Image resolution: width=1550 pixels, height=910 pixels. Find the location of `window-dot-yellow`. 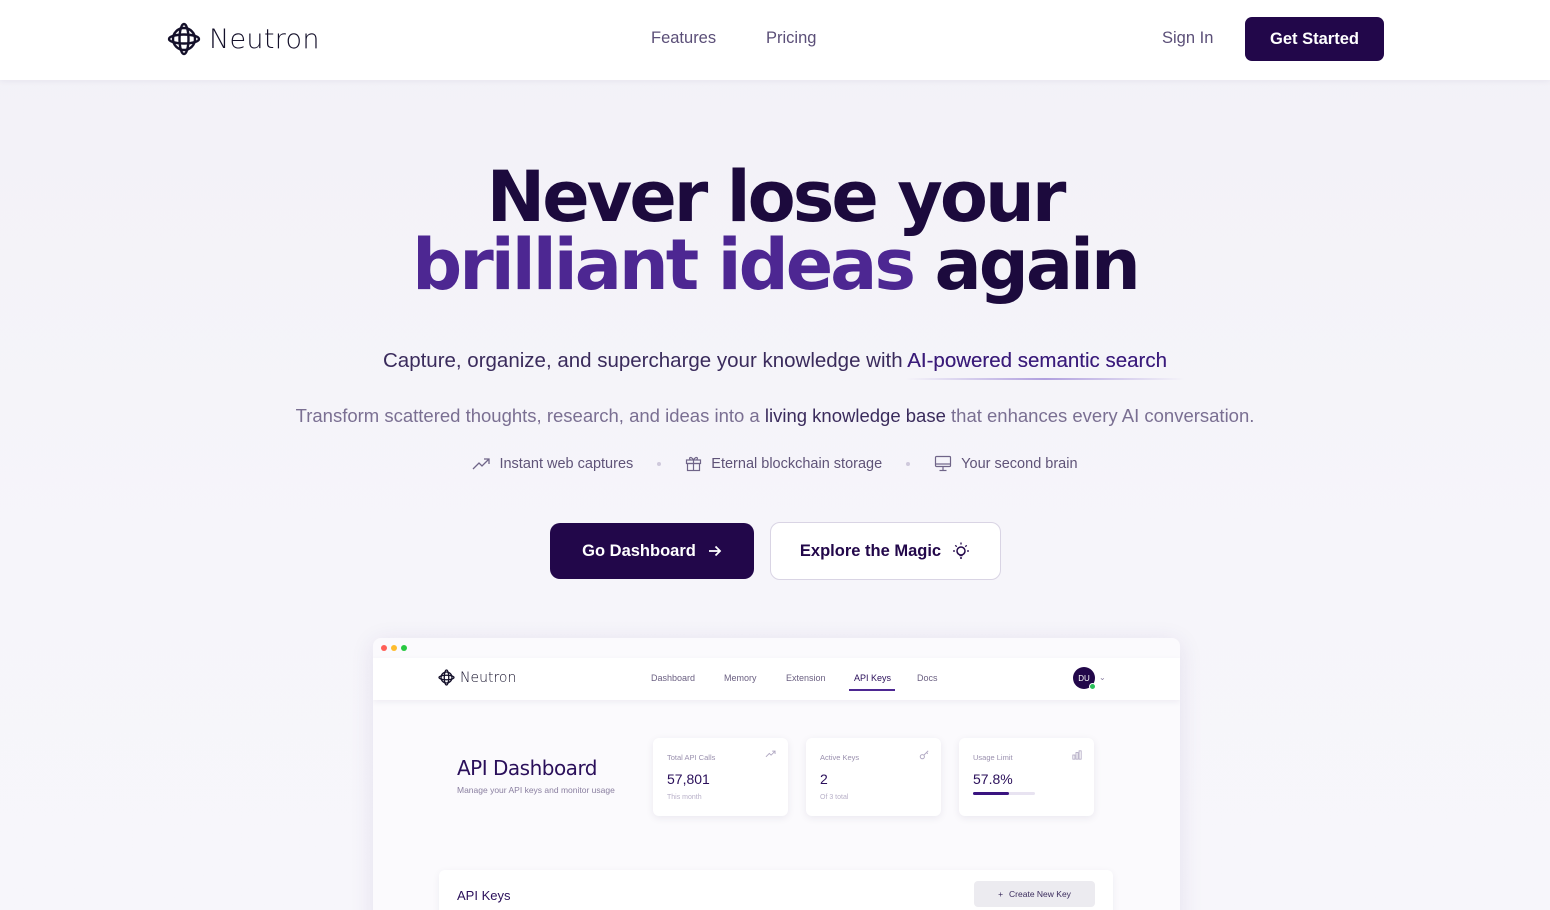

window-dot-yellow is located at coordinates (394, 648).